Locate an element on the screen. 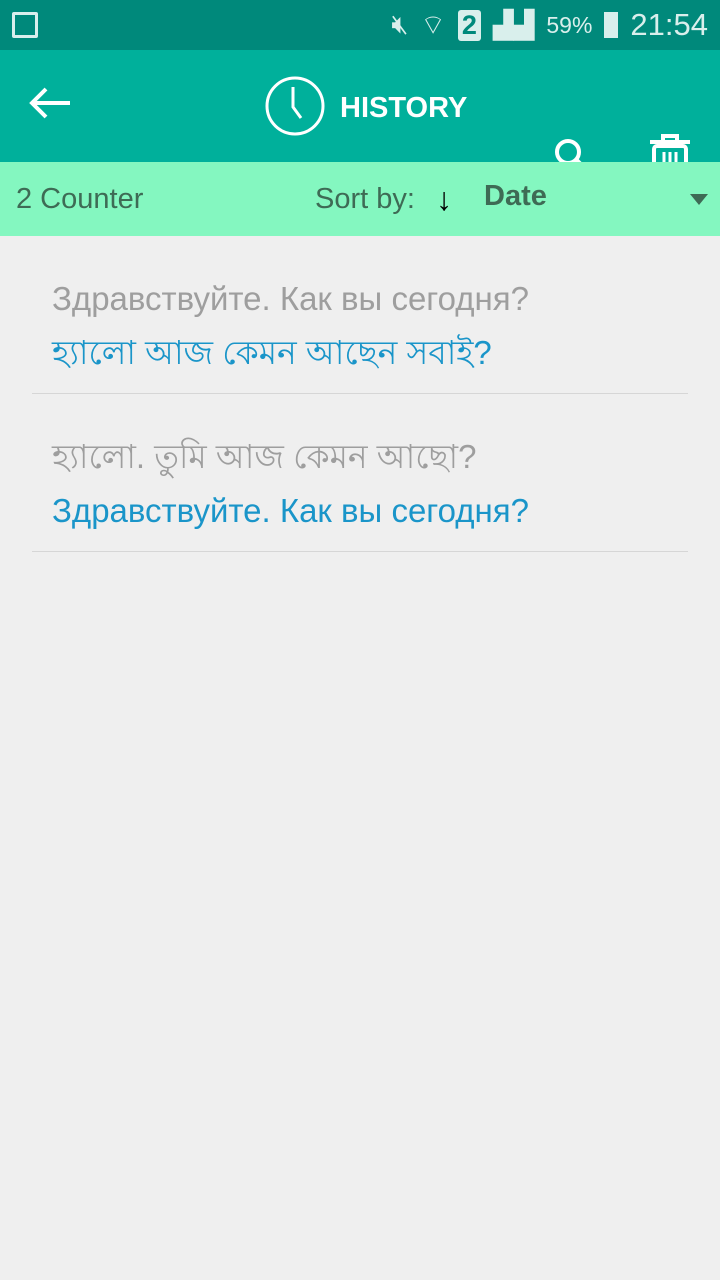 This screenshot has height=1280, width=720. status-bar: 🔇︎ ⌔ 2 ▟▟ 59% 21:54 is located at coordinates (360, 25).